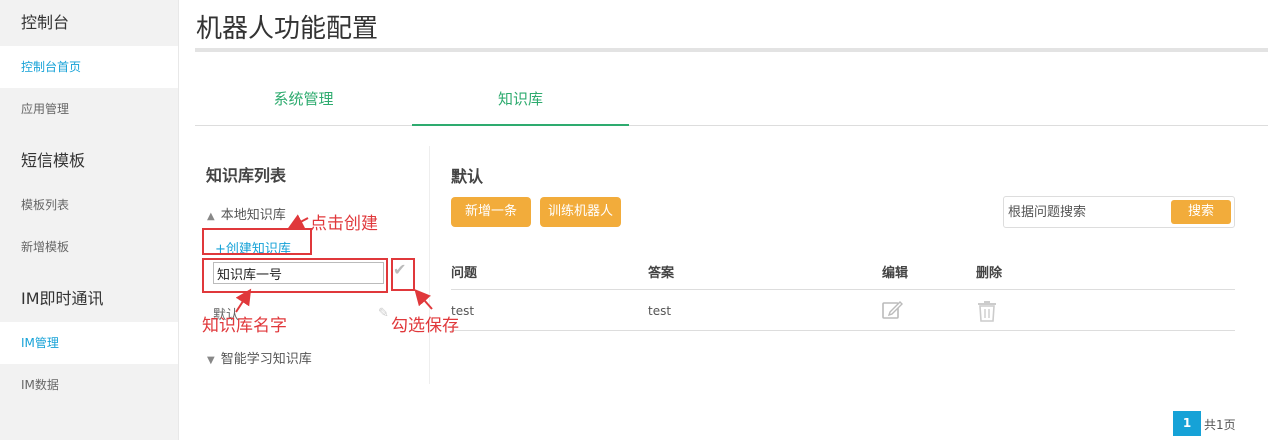  I want to click on arrow-to-create-link, so click(298, 221).